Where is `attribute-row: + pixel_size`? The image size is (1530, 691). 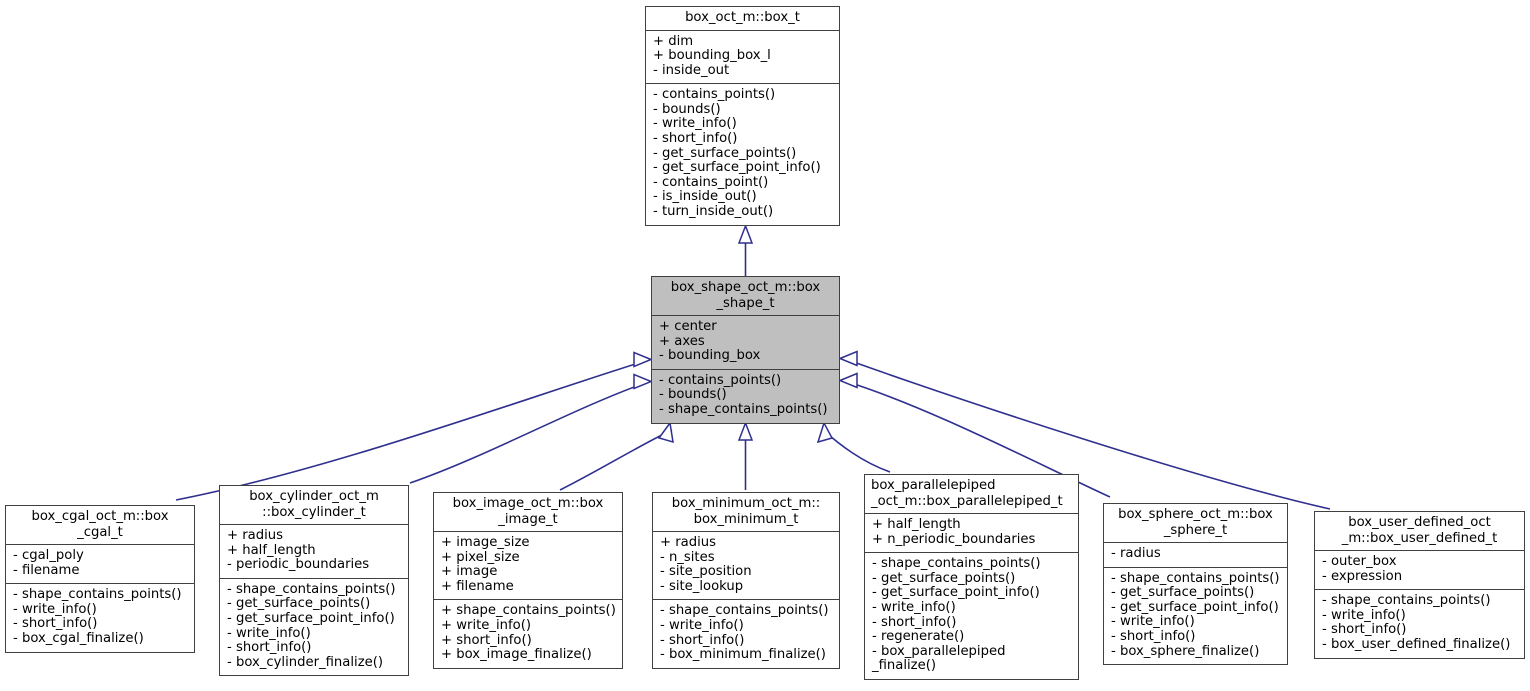 attribute-row: + pixel_size is located at coordinates (480, 557).